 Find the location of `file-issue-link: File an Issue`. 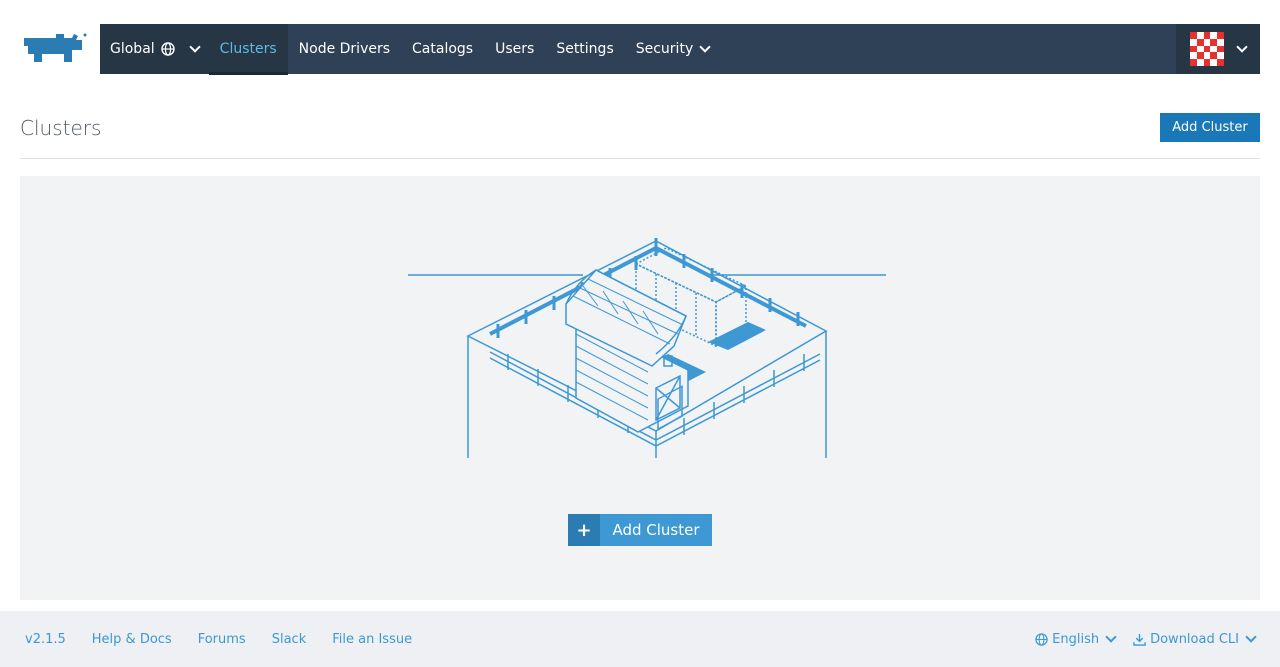

file-issue-link: File an Issue is located at coordinates (372, 639).